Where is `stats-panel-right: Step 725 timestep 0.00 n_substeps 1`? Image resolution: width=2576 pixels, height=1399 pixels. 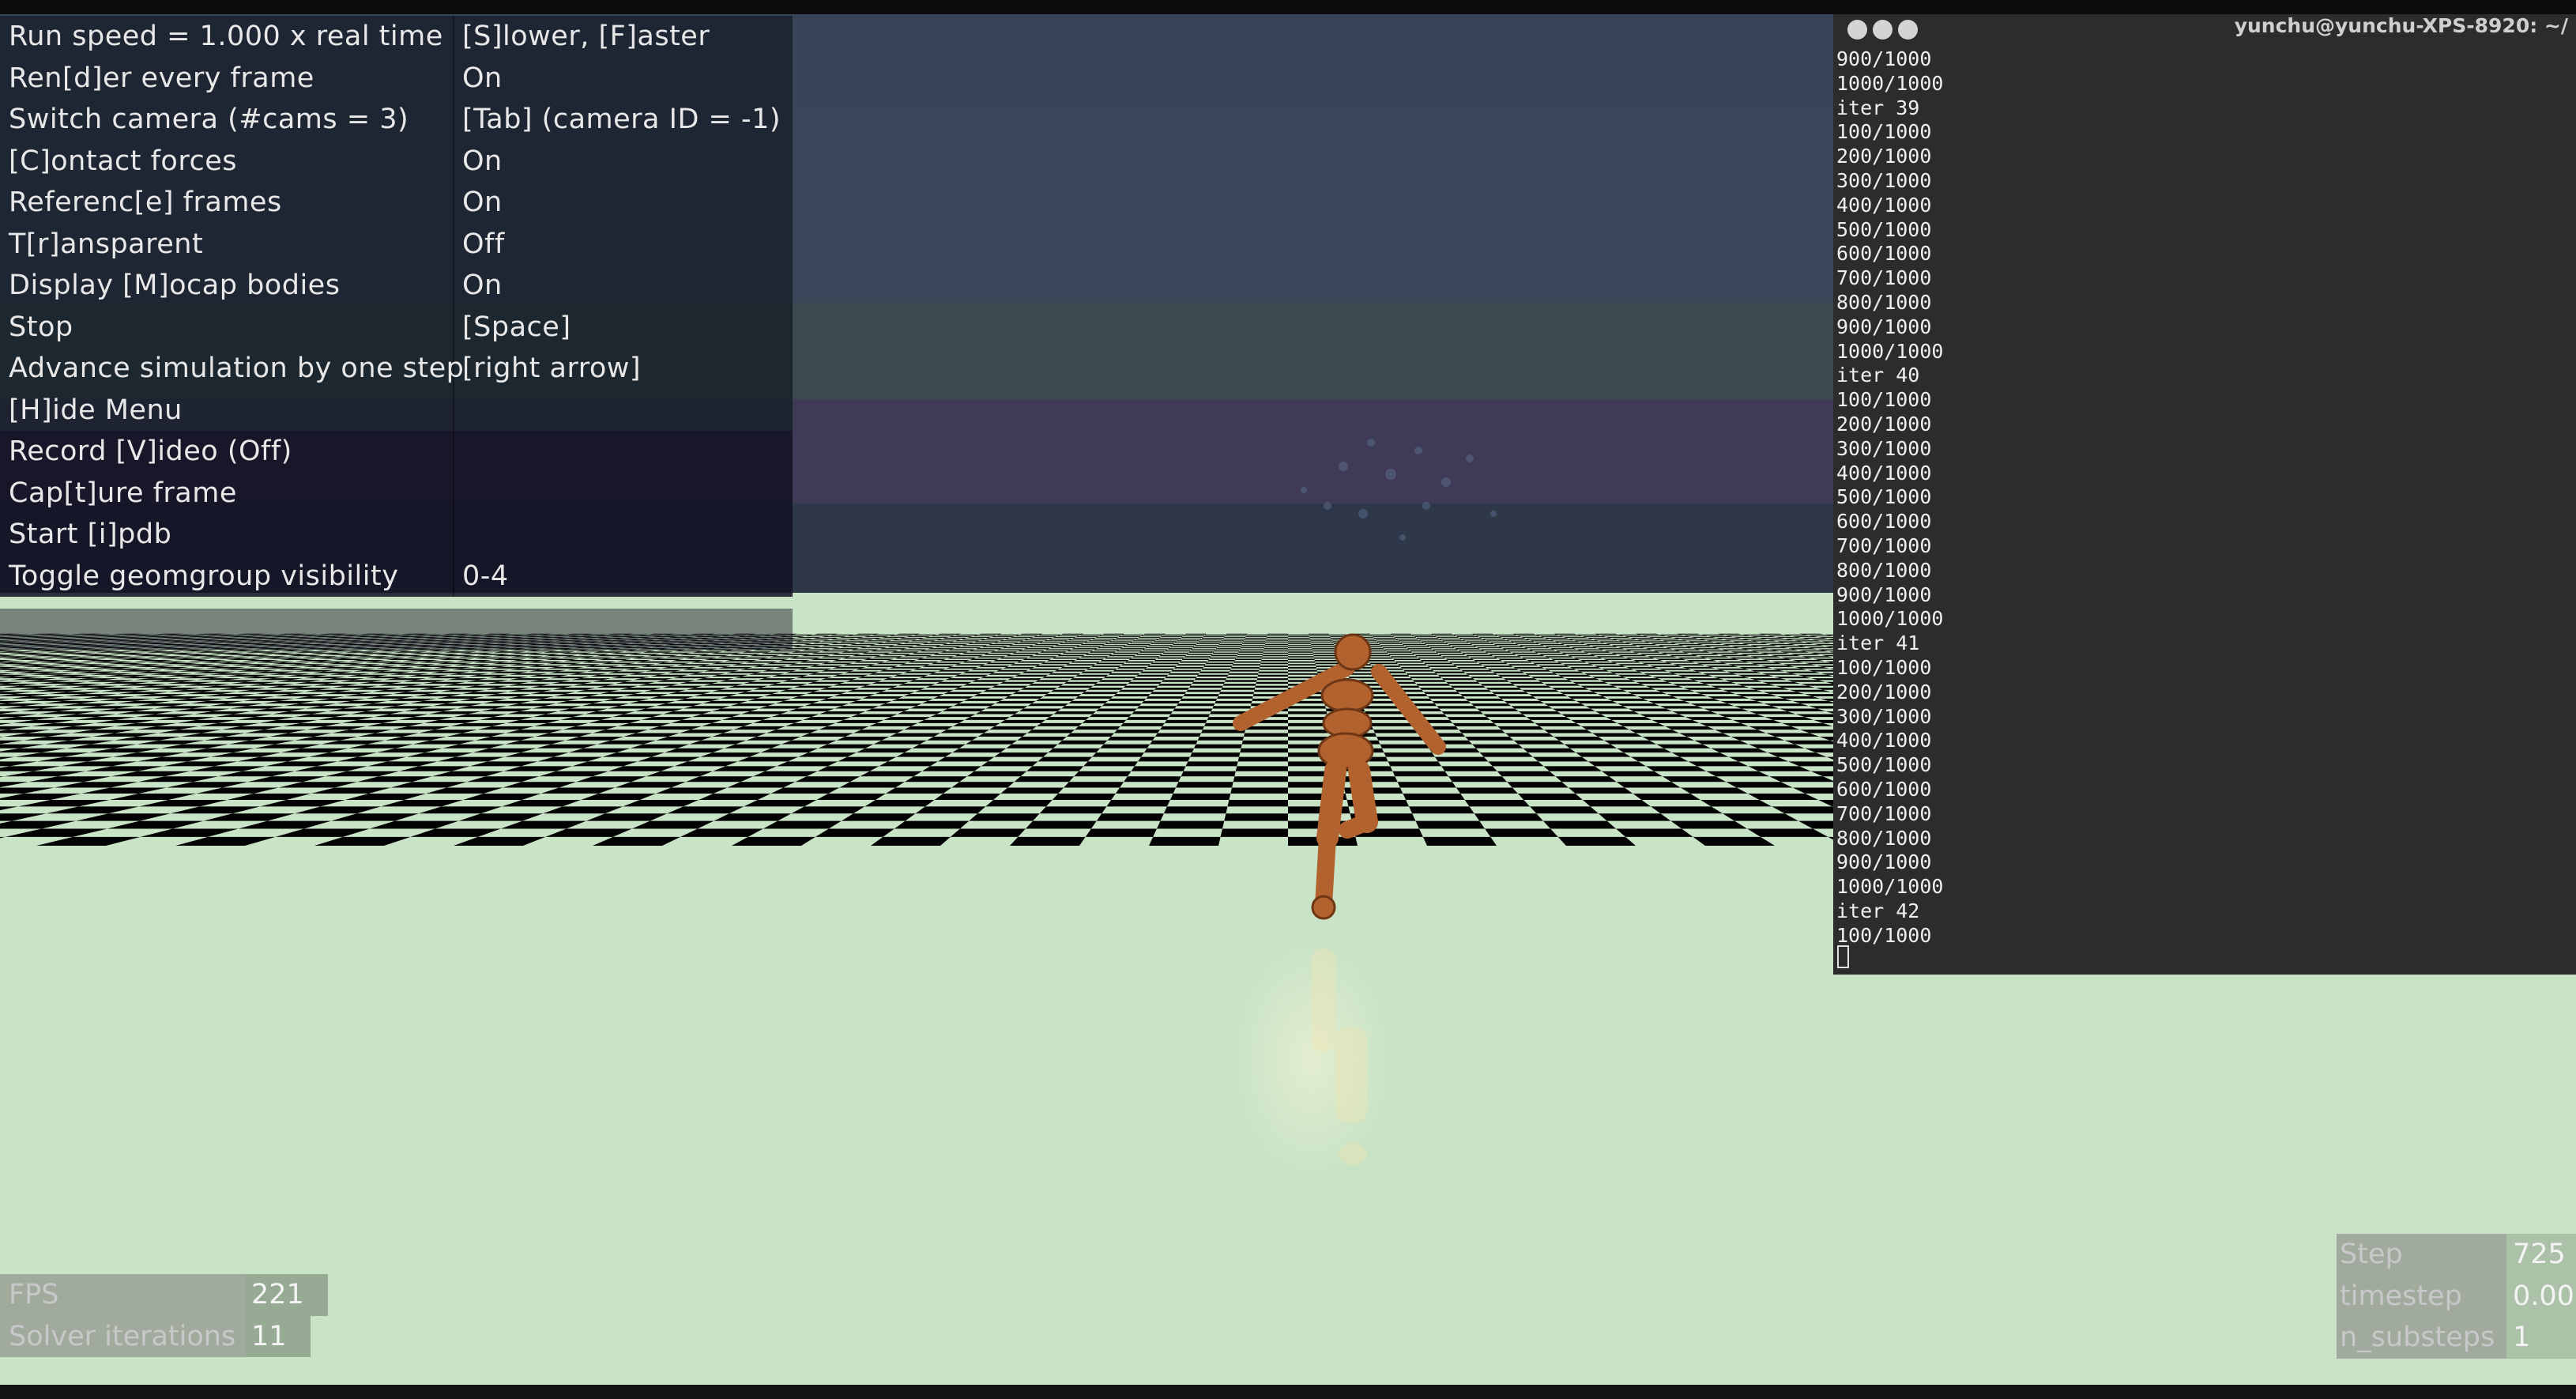
stats-panel-right: Step 725 timestep 0.00 n_substeps 1 is located at coordinates (2456, 1297).